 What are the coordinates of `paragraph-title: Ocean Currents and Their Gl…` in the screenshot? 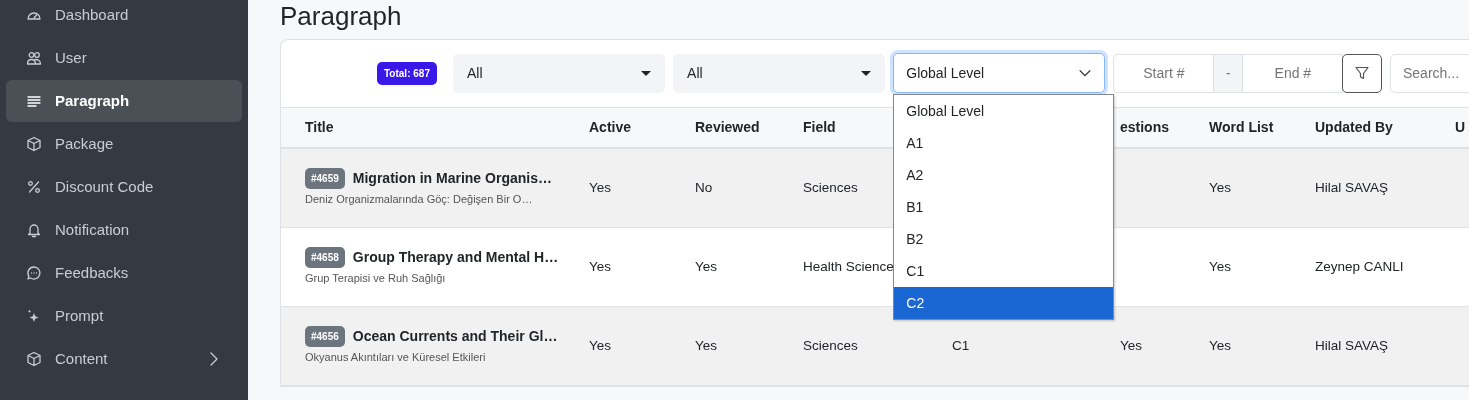 It's located at (455, 337).